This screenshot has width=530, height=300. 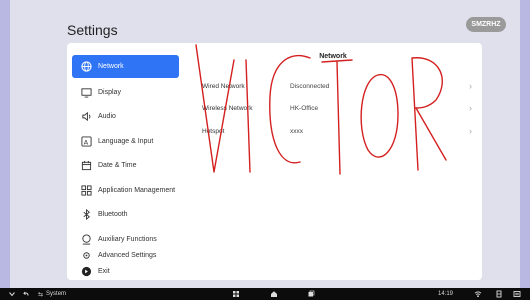 What do you see at coordinates (265, 294) in the screenshot?
I see `taskbar: ⇆ System 14:19` at bounding box center [265, 294].